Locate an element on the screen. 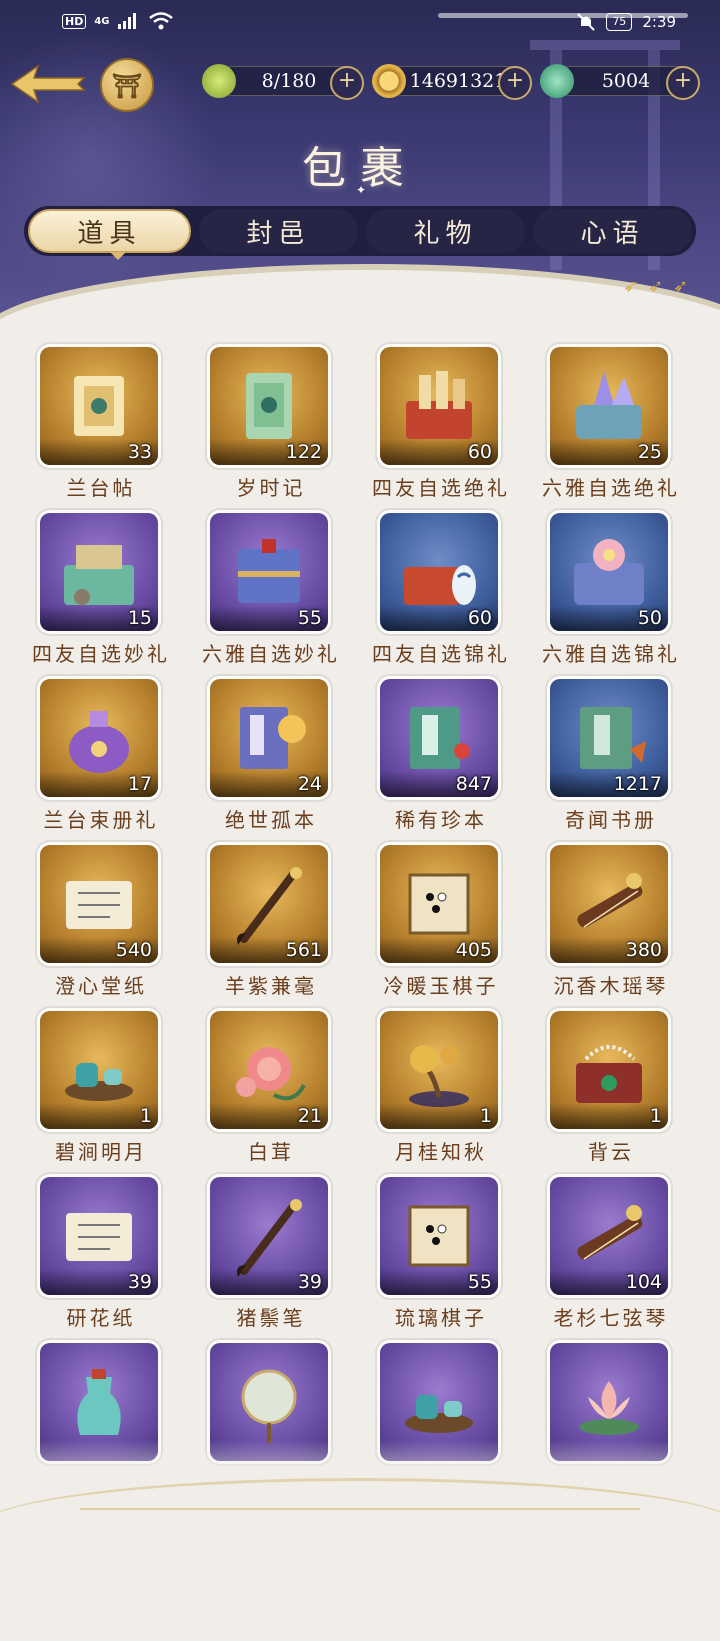 The height and width of the screenshot is (1641, 720). item-count: 15 is located at coordinates (139, 618).